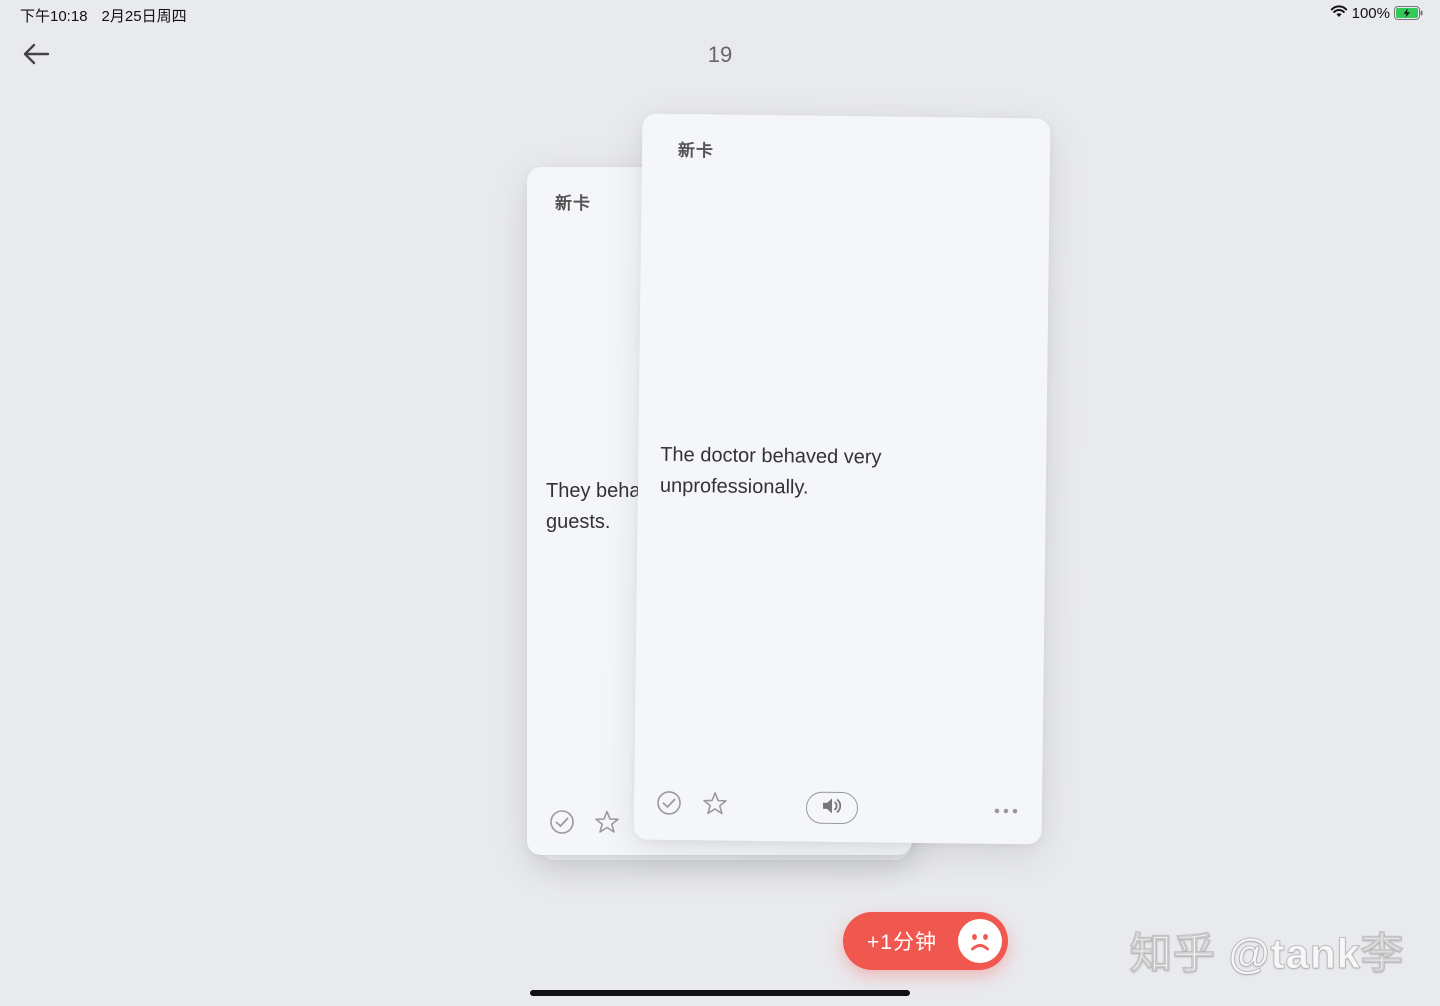 The height and width of the screenshot is (1006, 1440). What do you see at coordinates (1339, 13) in the screenshot?
I see `wifi-icon` at bounding box center [1339, 13].